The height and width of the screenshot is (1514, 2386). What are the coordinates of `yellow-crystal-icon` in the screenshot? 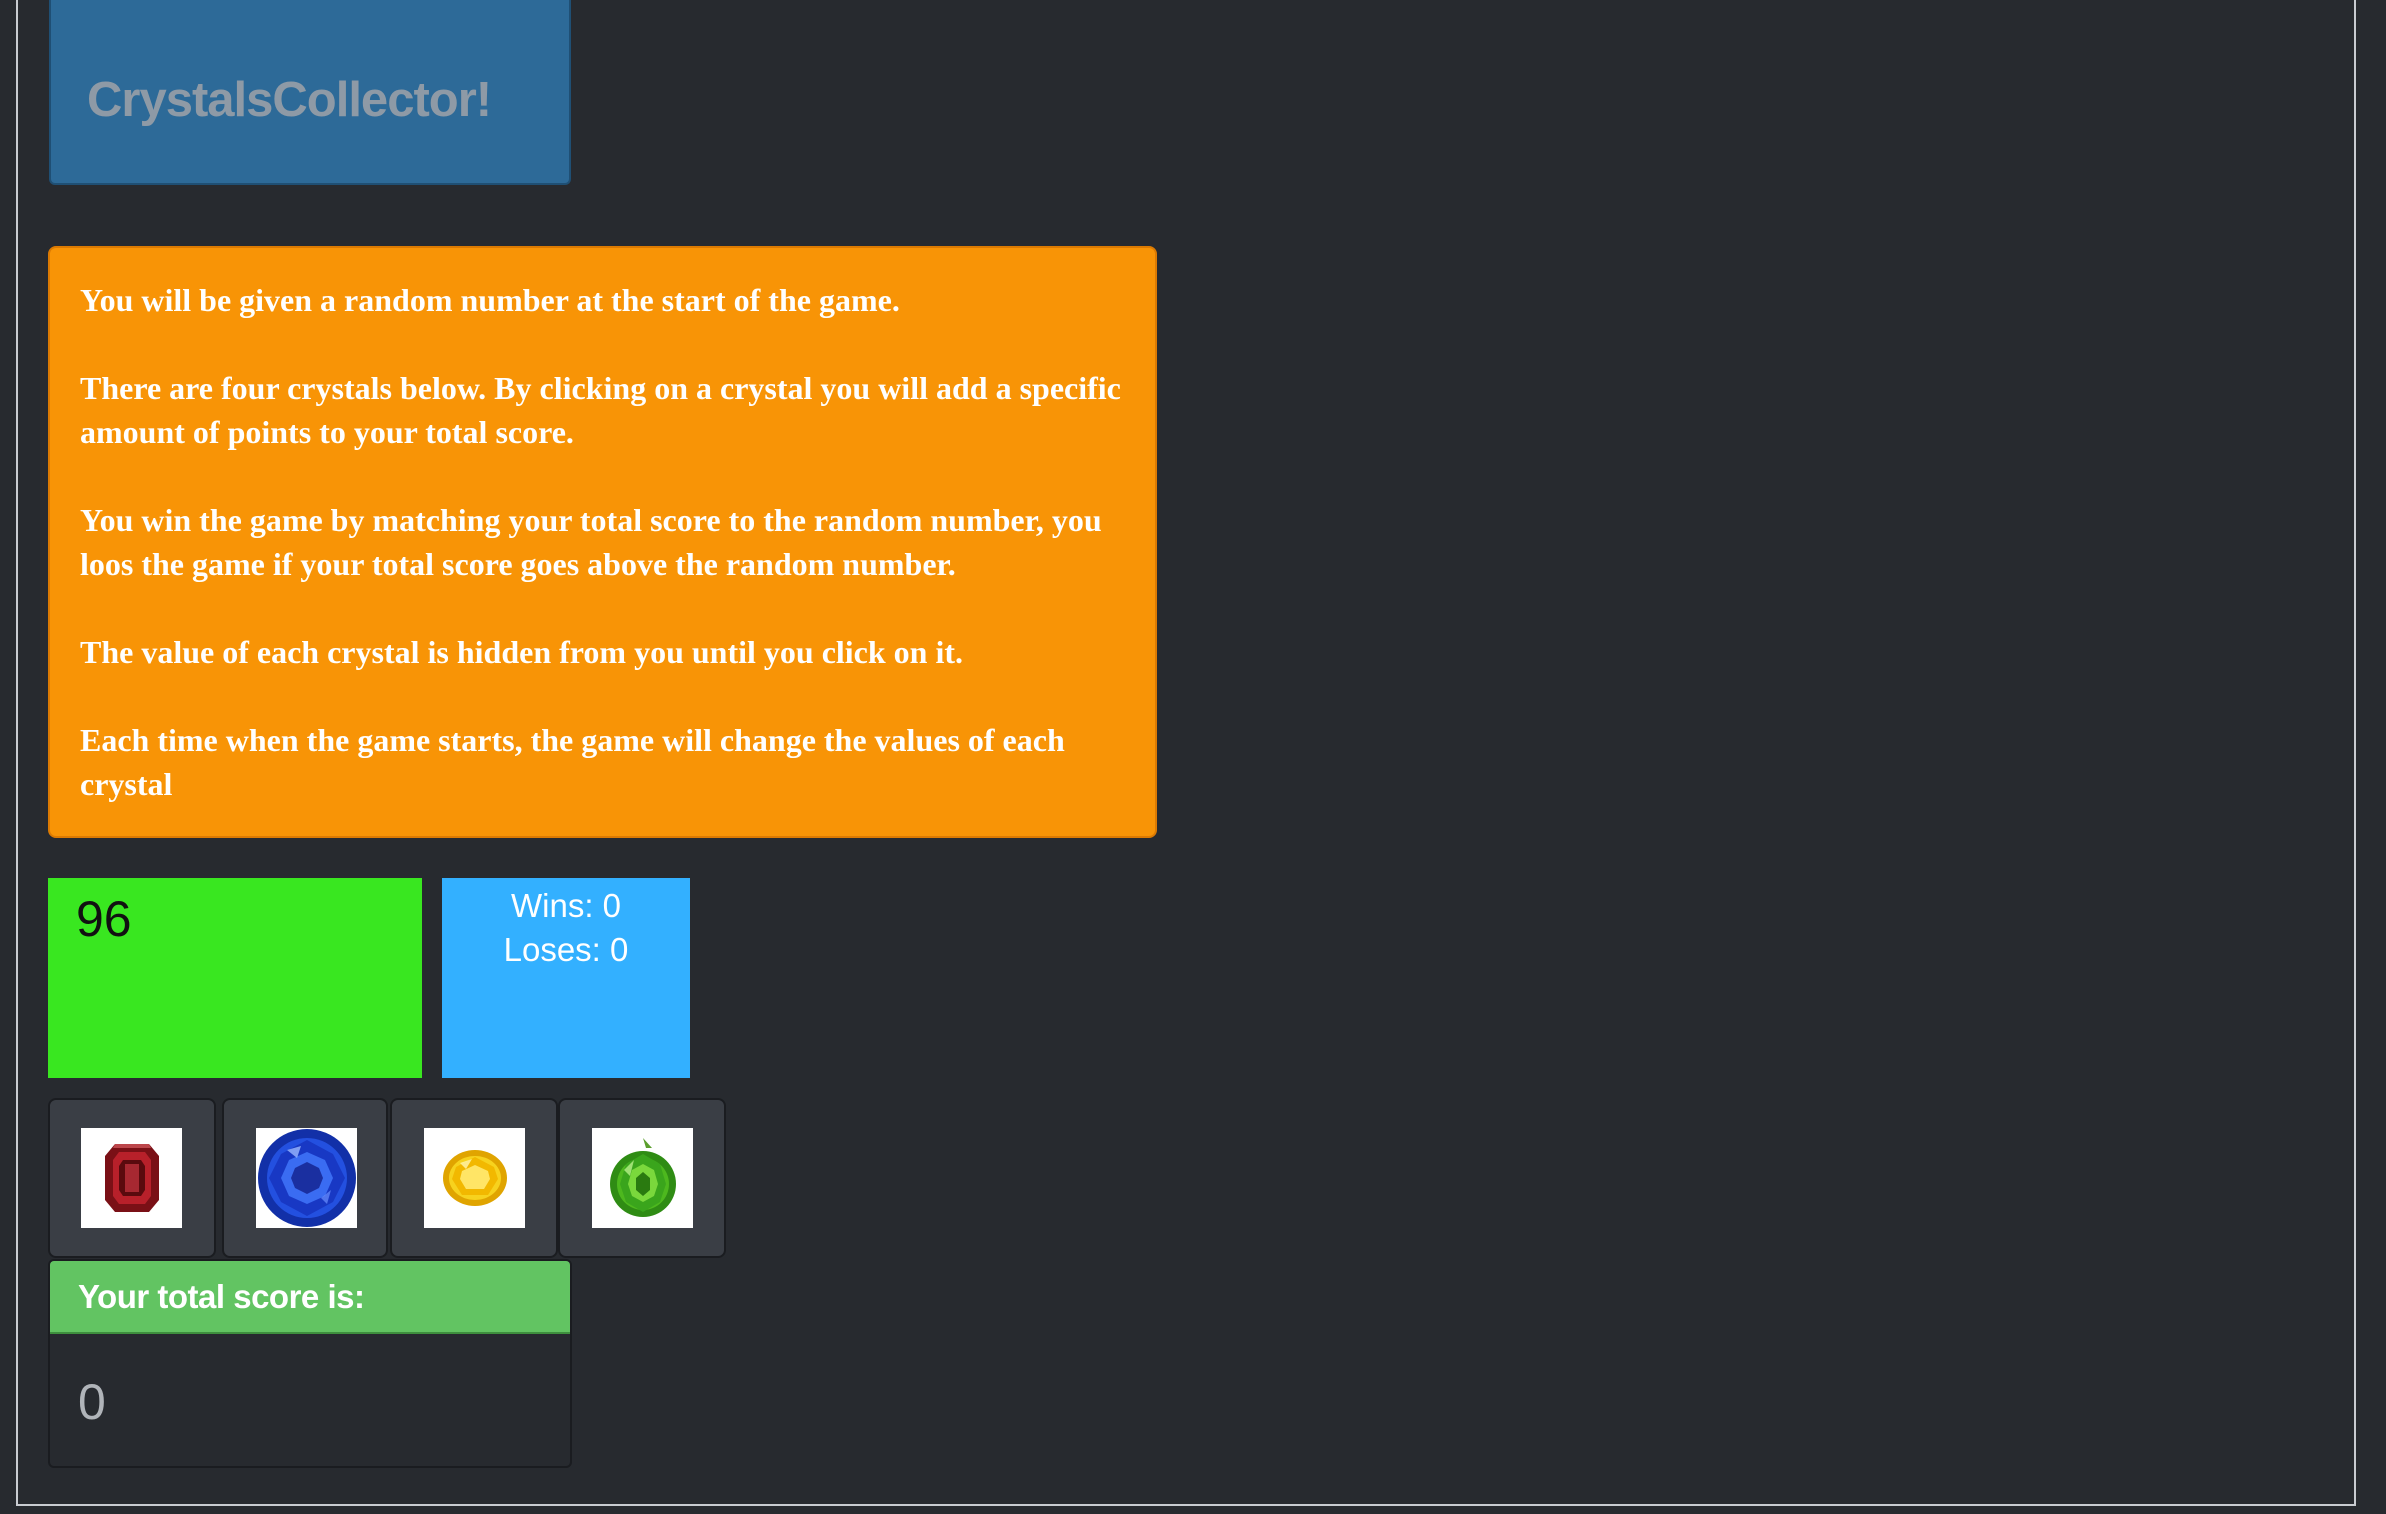 It's located at (474, 1178).